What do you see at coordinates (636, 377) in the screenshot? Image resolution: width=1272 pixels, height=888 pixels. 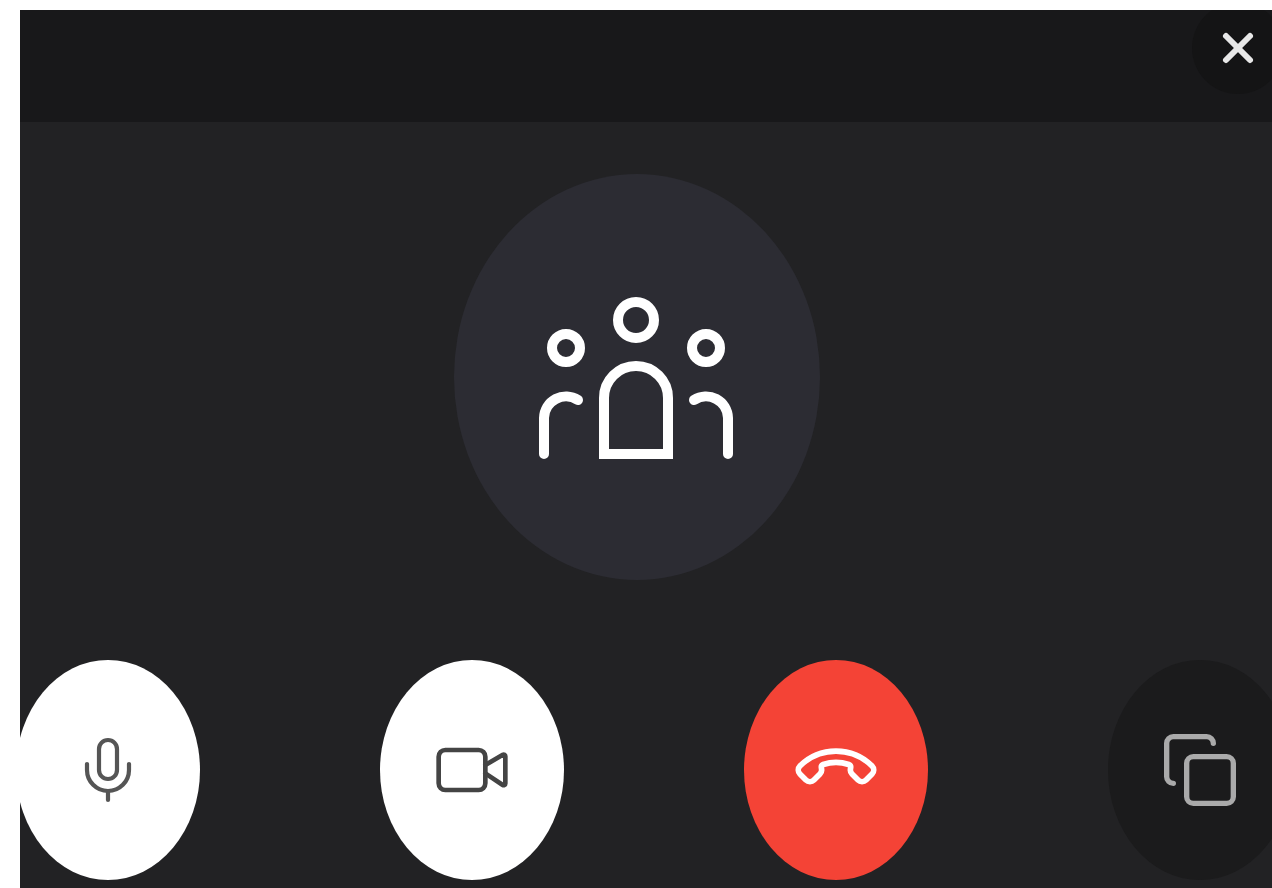 I see `group-icon` at bounding box center [636, 377].